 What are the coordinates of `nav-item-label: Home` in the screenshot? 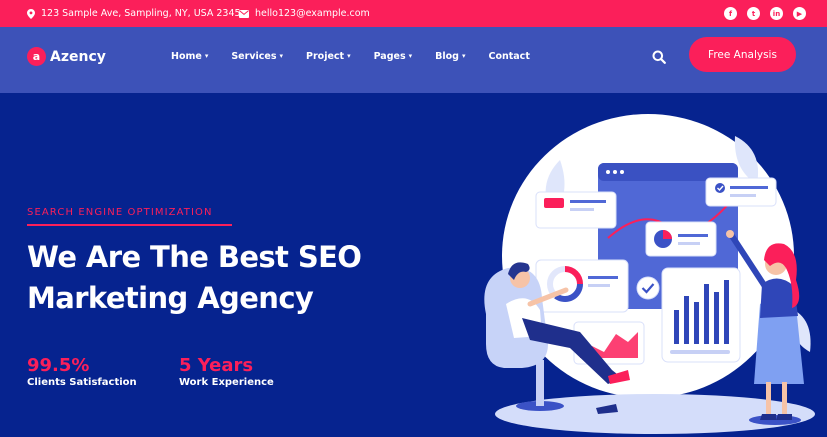 It's located at (186, 56).